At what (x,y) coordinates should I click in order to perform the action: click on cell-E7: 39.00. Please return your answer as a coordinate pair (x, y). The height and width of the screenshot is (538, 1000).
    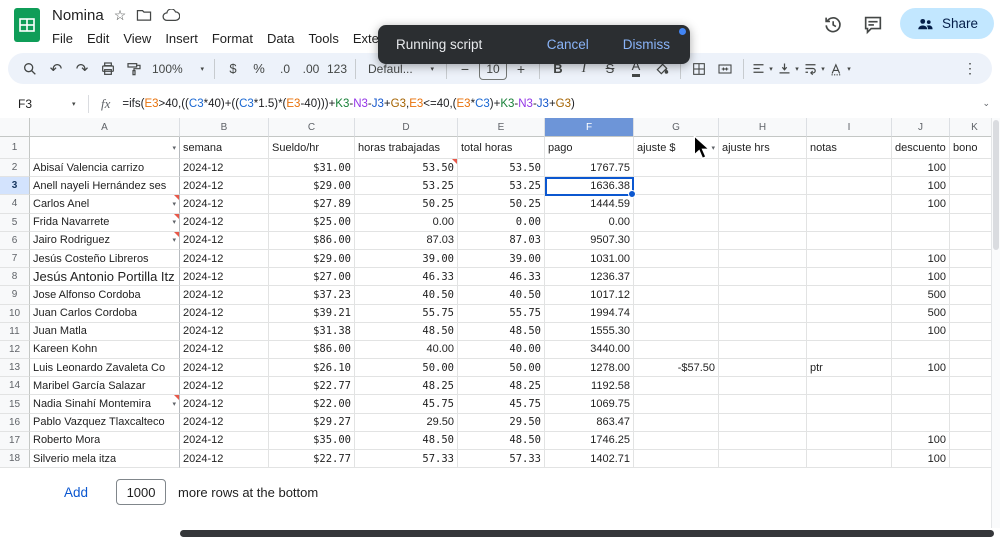
    Looking at the image, I should click on (501, 259).